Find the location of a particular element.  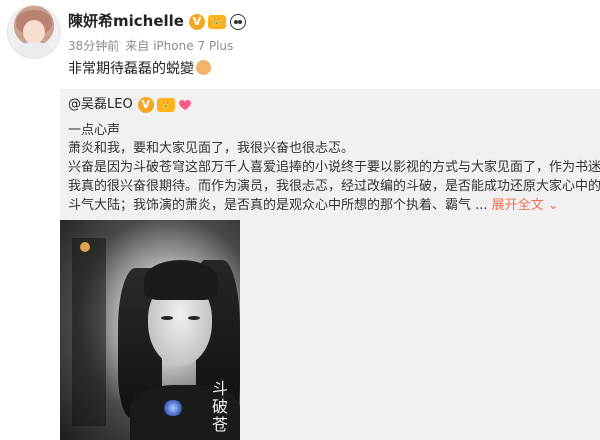

repost-line-2: 萧炎和我，要和大家见面了，我很兴奋也很忐忑。 is located at coordinates (211, 148).